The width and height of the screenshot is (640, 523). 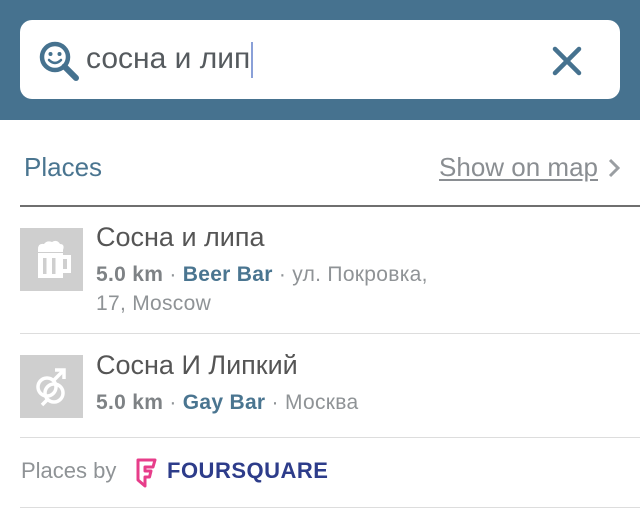 I want to click on place-name: Сосна и липа, so click(x=180, y=237).